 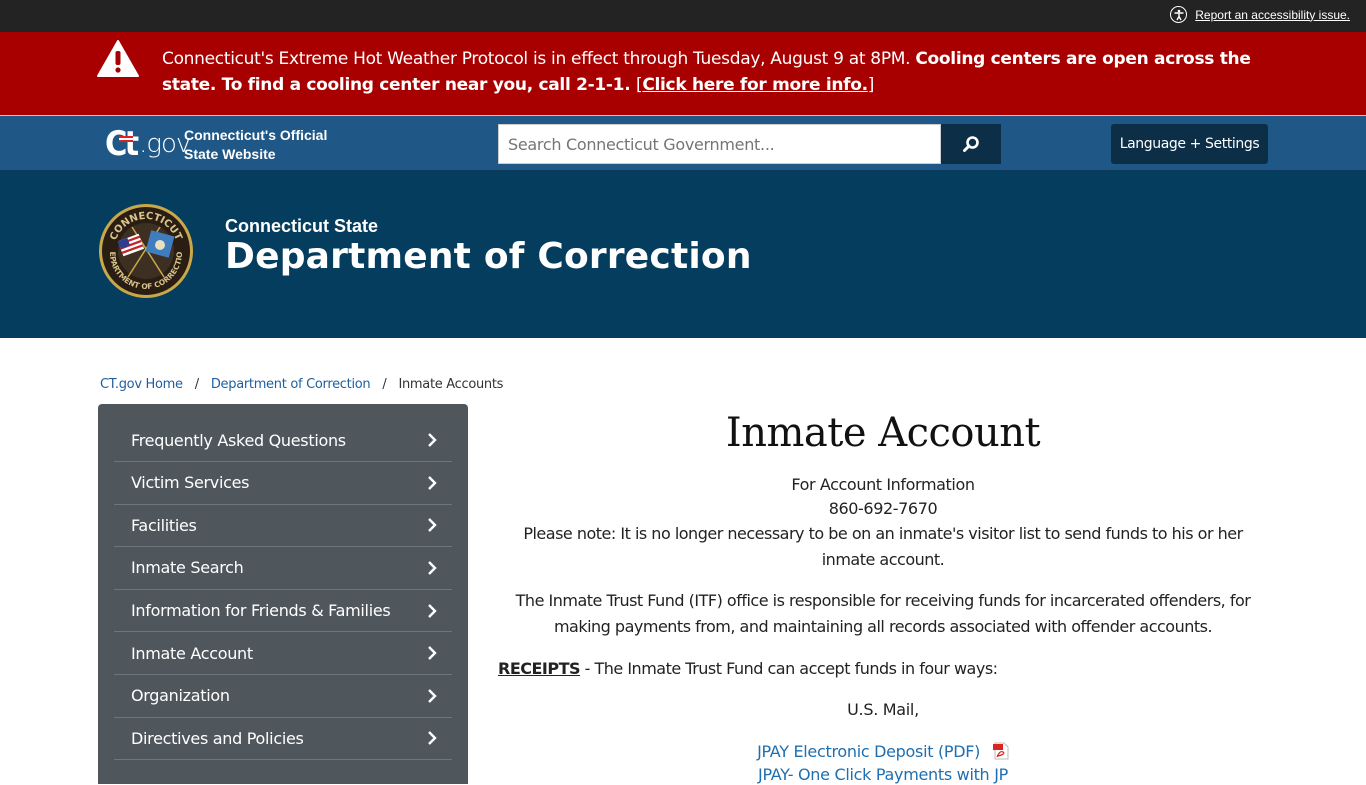 I want to click on jpay-deposit-row: JPAY Electronic Deposit (PDF), so click(x=883, y=752).